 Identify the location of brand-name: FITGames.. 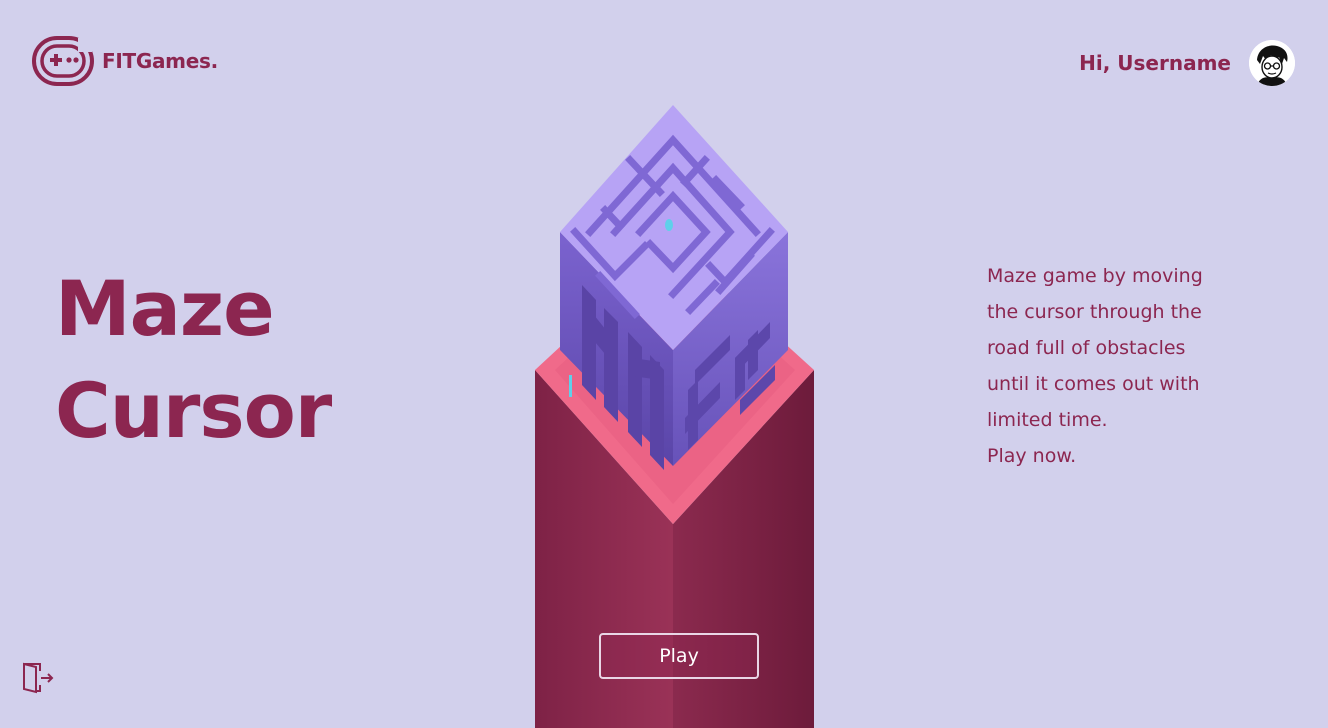
(160, 61).